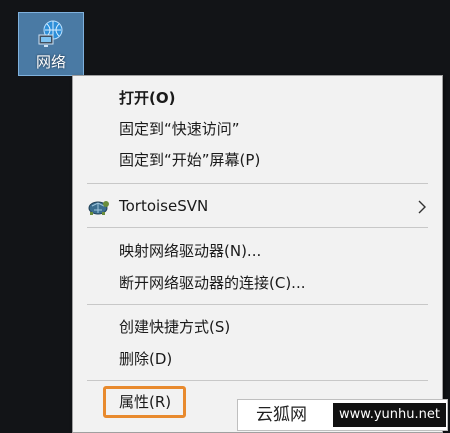 The image size is (450, 433). Describe the element at coordinates (389, 415) in the screenshot. I see `watermark-url: www.yunhu.net` at that location.